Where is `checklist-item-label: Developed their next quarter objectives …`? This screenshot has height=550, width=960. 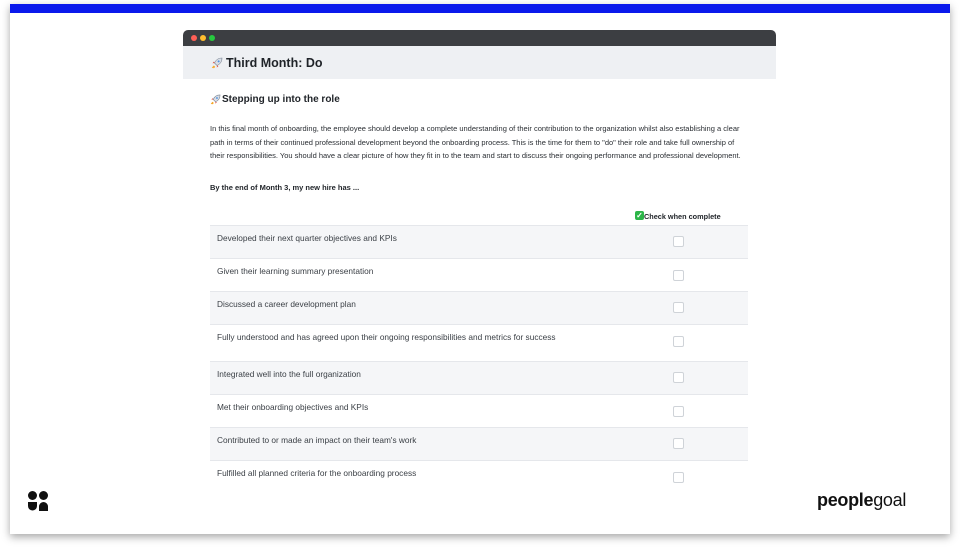
checklist-item-label: Developed their next quarter objectives … is located at coordinates (307, 237).